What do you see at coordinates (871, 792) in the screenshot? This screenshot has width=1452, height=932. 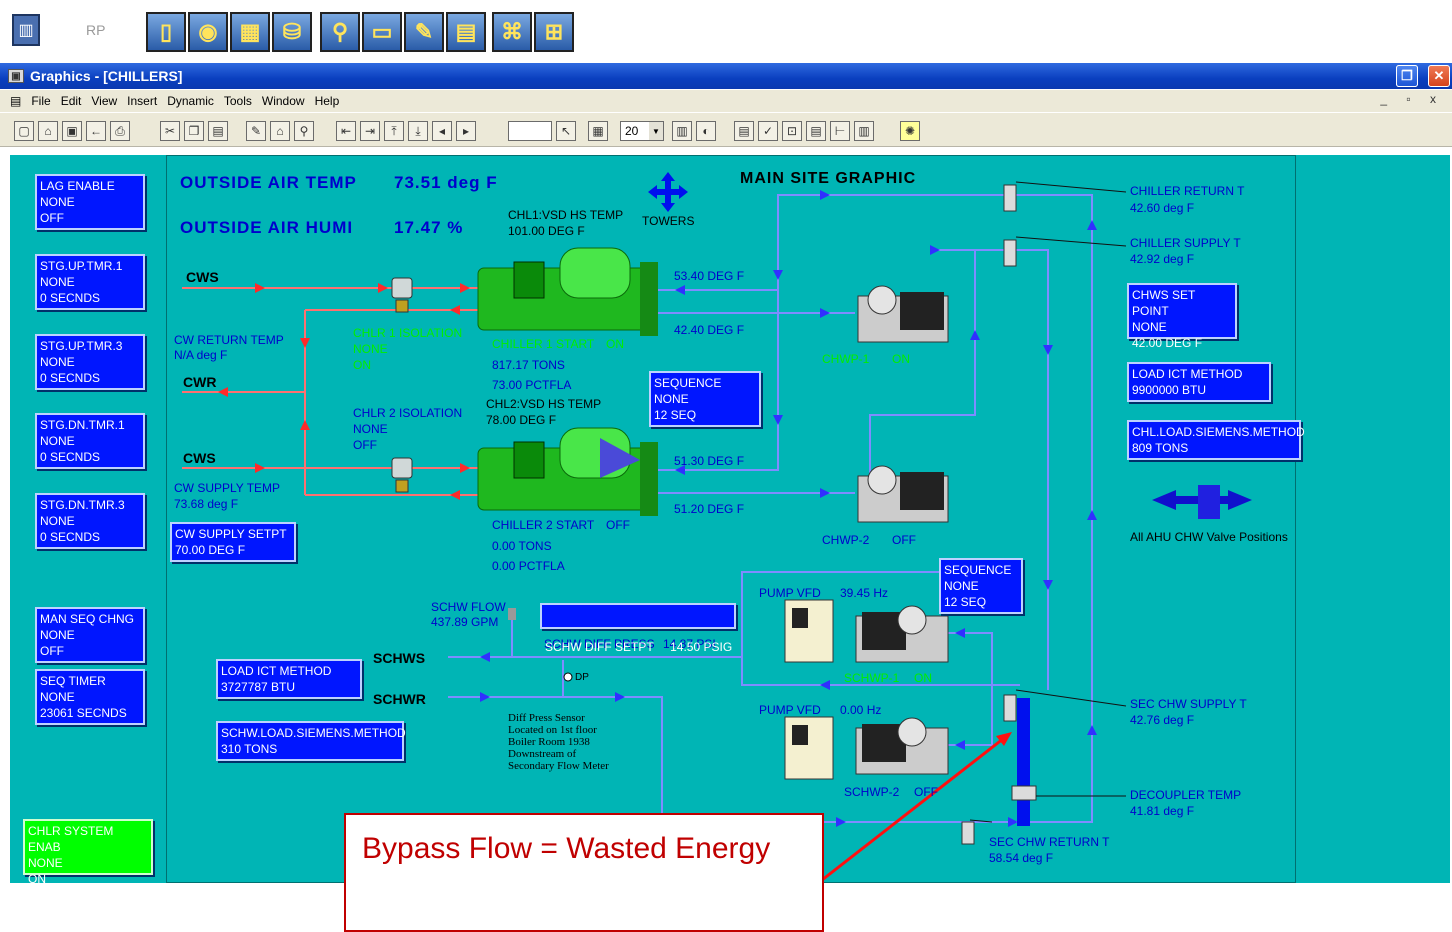 I see `schwp2-label: SCHWP-2` at bounding box center [871, 792].